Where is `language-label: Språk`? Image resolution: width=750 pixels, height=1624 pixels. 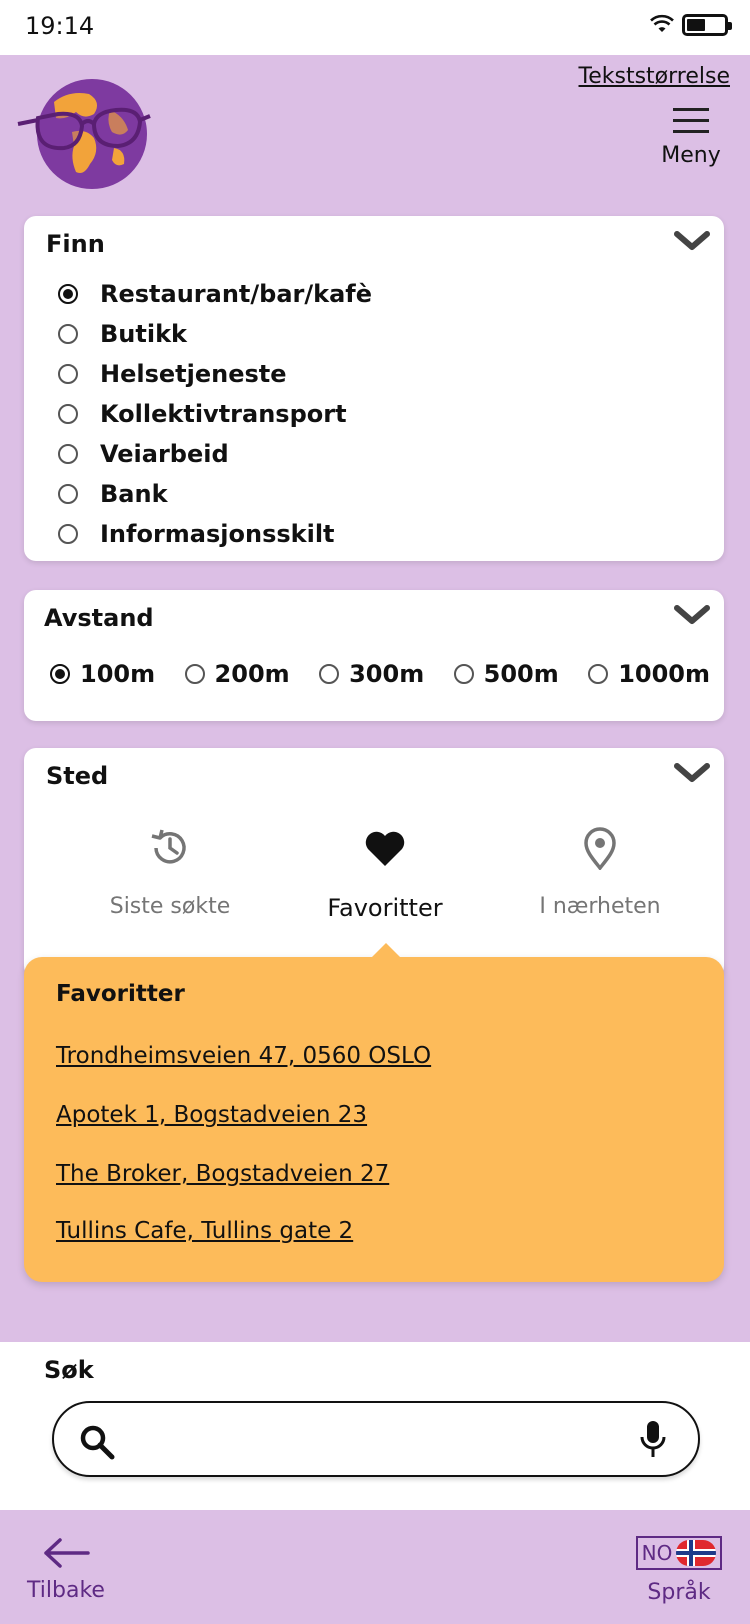 language-label: Språk is located at coordinates (679, 1592).